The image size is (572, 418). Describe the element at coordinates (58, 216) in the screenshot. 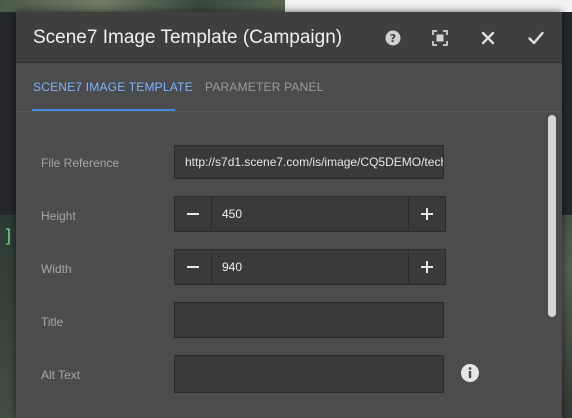

I see `height-label: Height` at that location.